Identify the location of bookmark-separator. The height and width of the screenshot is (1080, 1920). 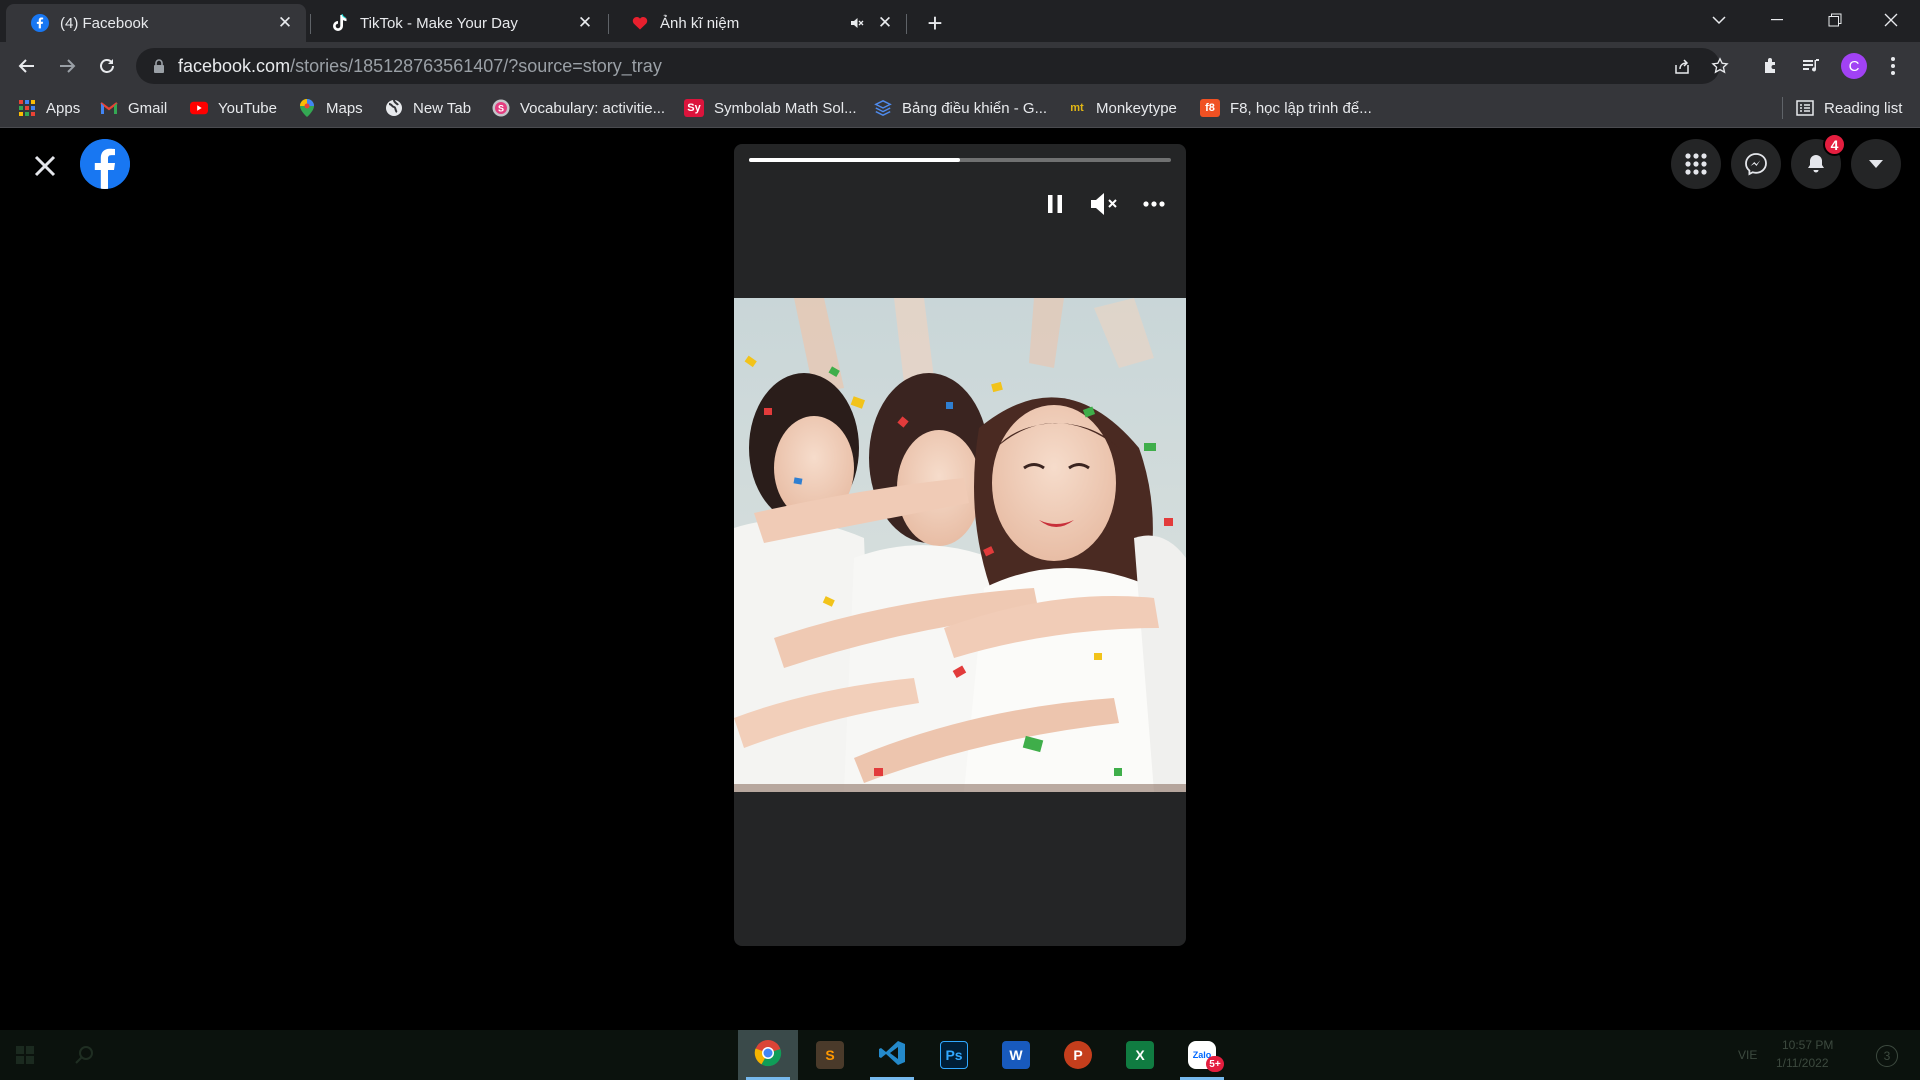
(1782, 108).